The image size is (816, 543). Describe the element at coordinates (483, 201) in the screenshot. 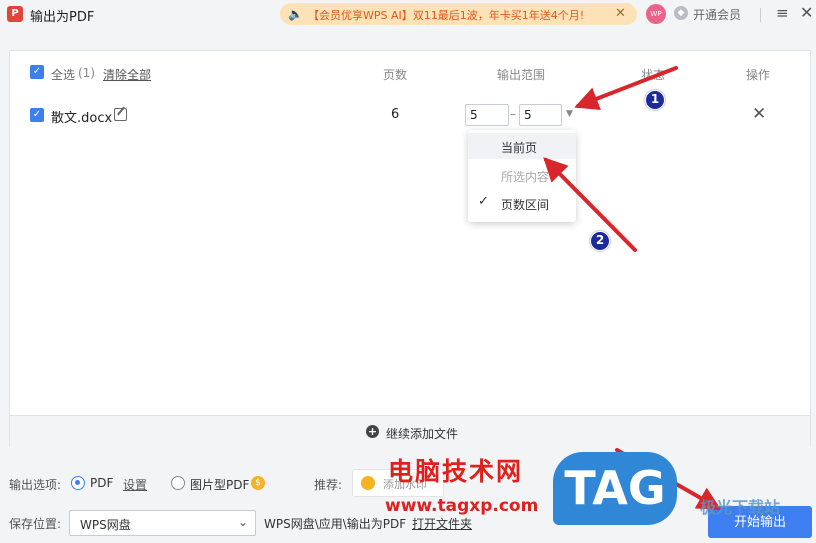

I see `check-icon: ✓` at that location.